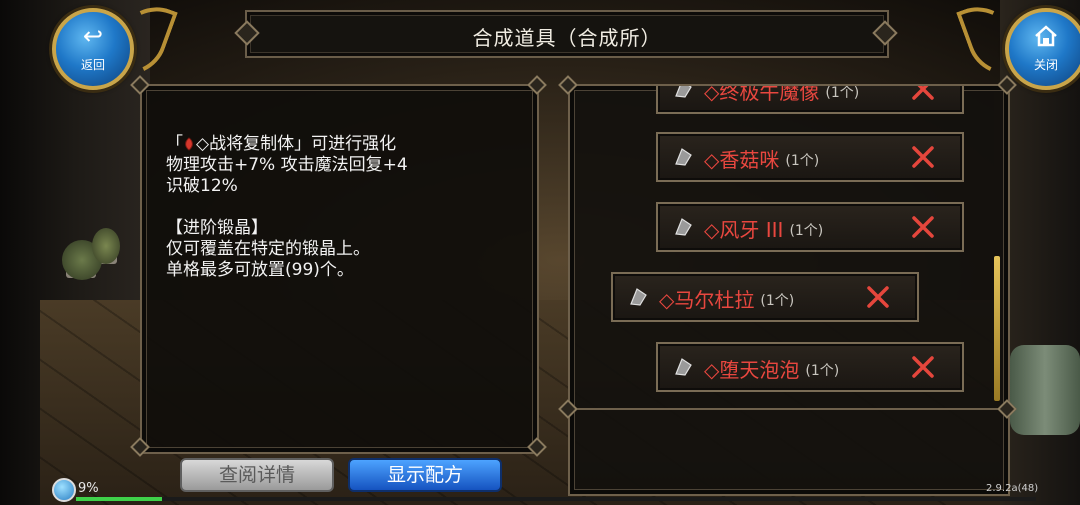 This screenshot has width=1080, height=505. What do you see at coordinates (1012, 488) in the screenshot?
I see `version-label: 2.9.2a(48)` at bounding box center [1012, 488].